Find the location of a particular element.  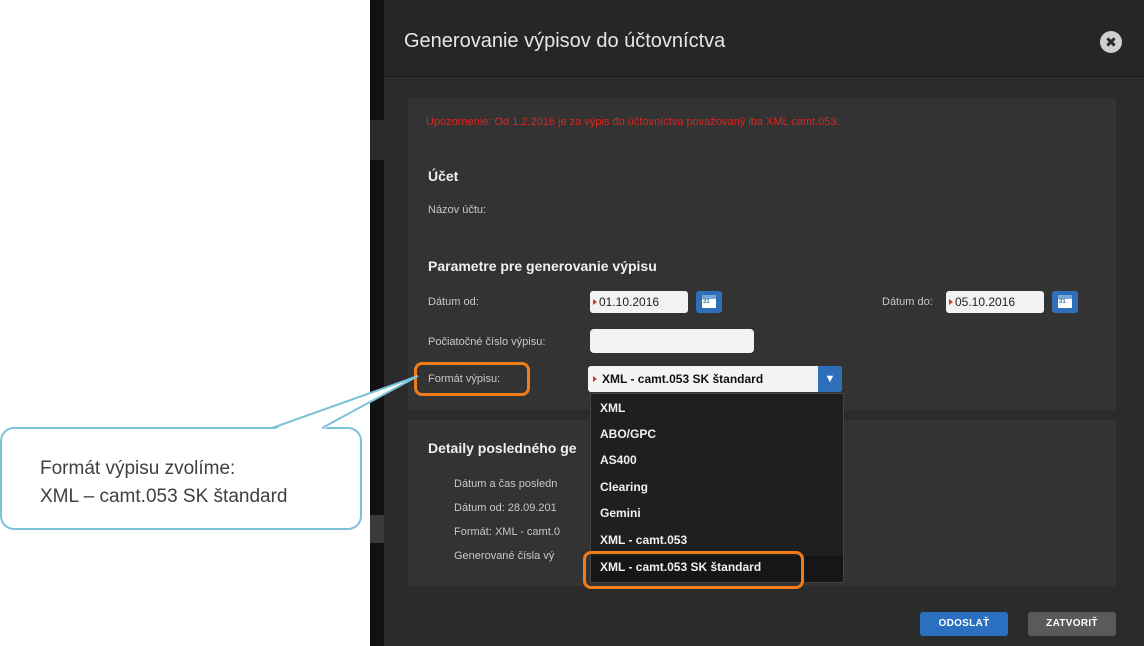

format-option-as400: AS400 is located at coordinates (618, 460).